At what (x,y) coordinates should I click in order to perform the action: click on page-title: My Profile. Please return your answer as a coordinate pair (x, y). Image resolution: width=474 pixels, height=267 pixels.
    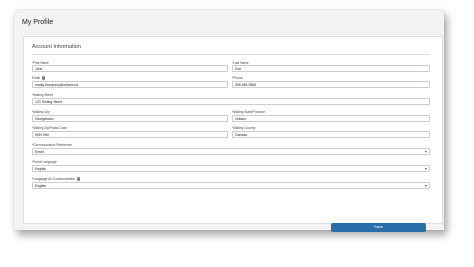
    Looking at the image, I should click on (38, 22).